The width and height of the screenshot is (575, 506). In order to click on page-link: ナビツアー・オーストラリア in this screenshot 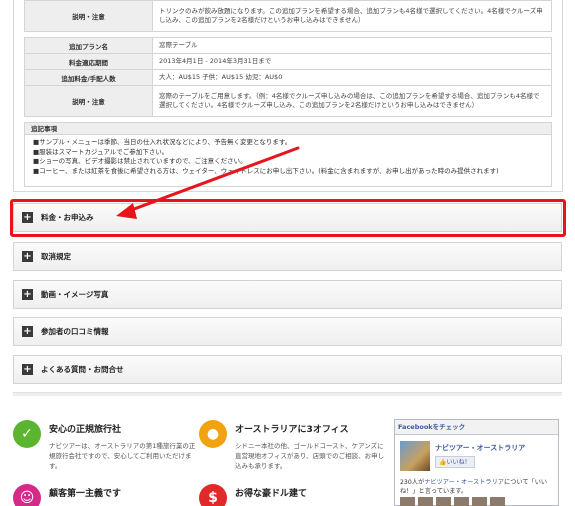, I will do `click(464, 482)`.